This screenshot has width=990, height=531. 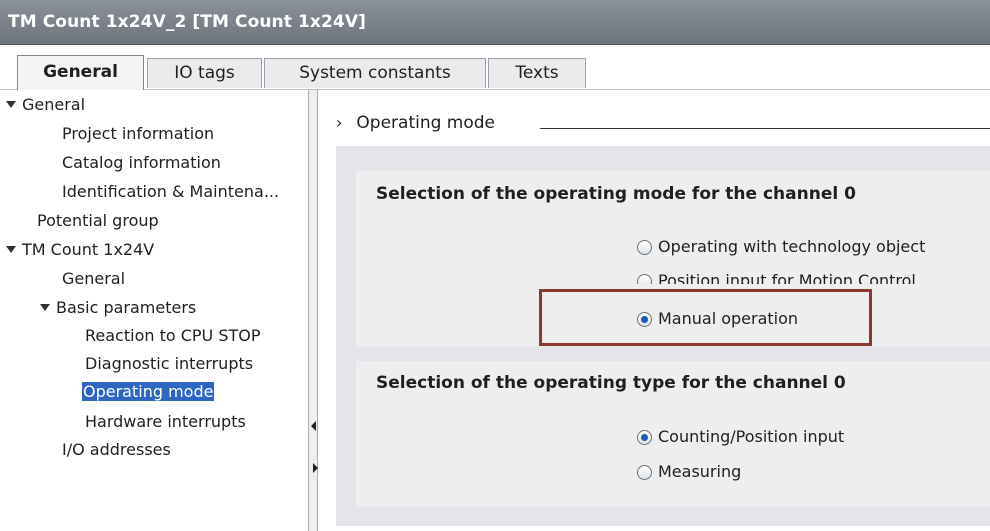 I want to click on radio-counting-position-input: Counting/Position input, so click(x=740, y=436).